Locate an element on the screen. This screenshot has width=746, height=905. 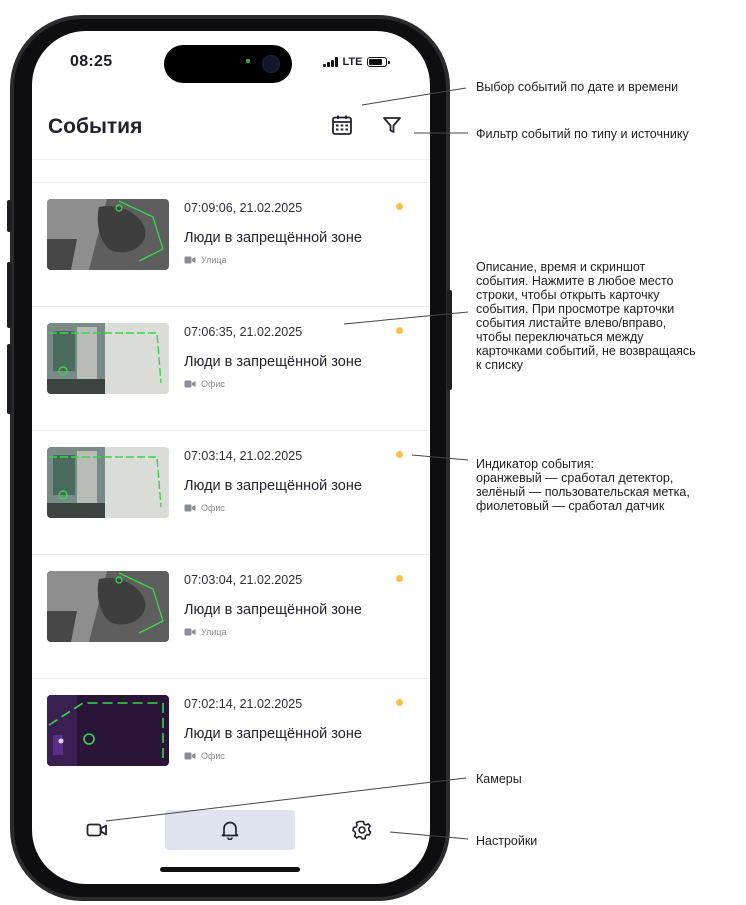
annotation-cameras: Камеры is located at coordinates (499, 779).